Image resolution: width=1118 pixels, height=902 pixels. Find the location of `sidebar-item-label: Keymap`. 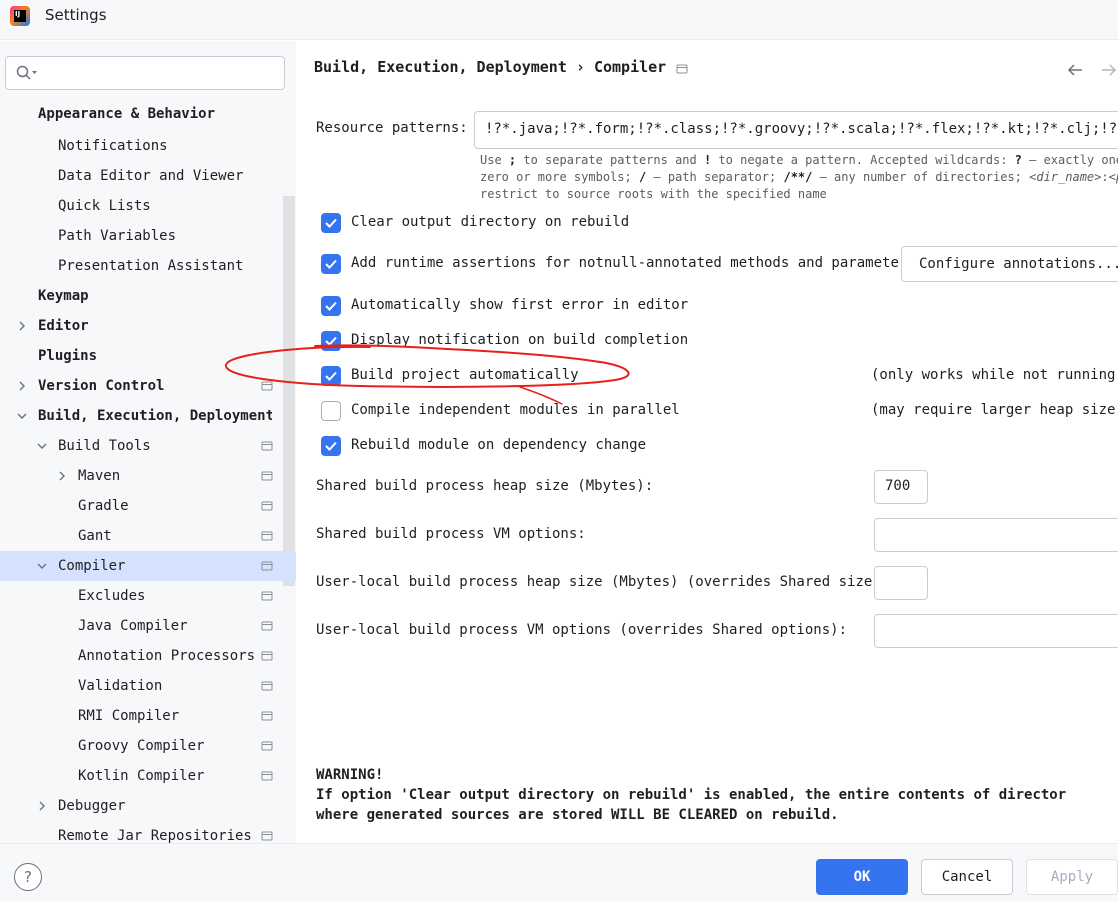

sidebar-item-label: Keymap is located at coordinates (63, 296).